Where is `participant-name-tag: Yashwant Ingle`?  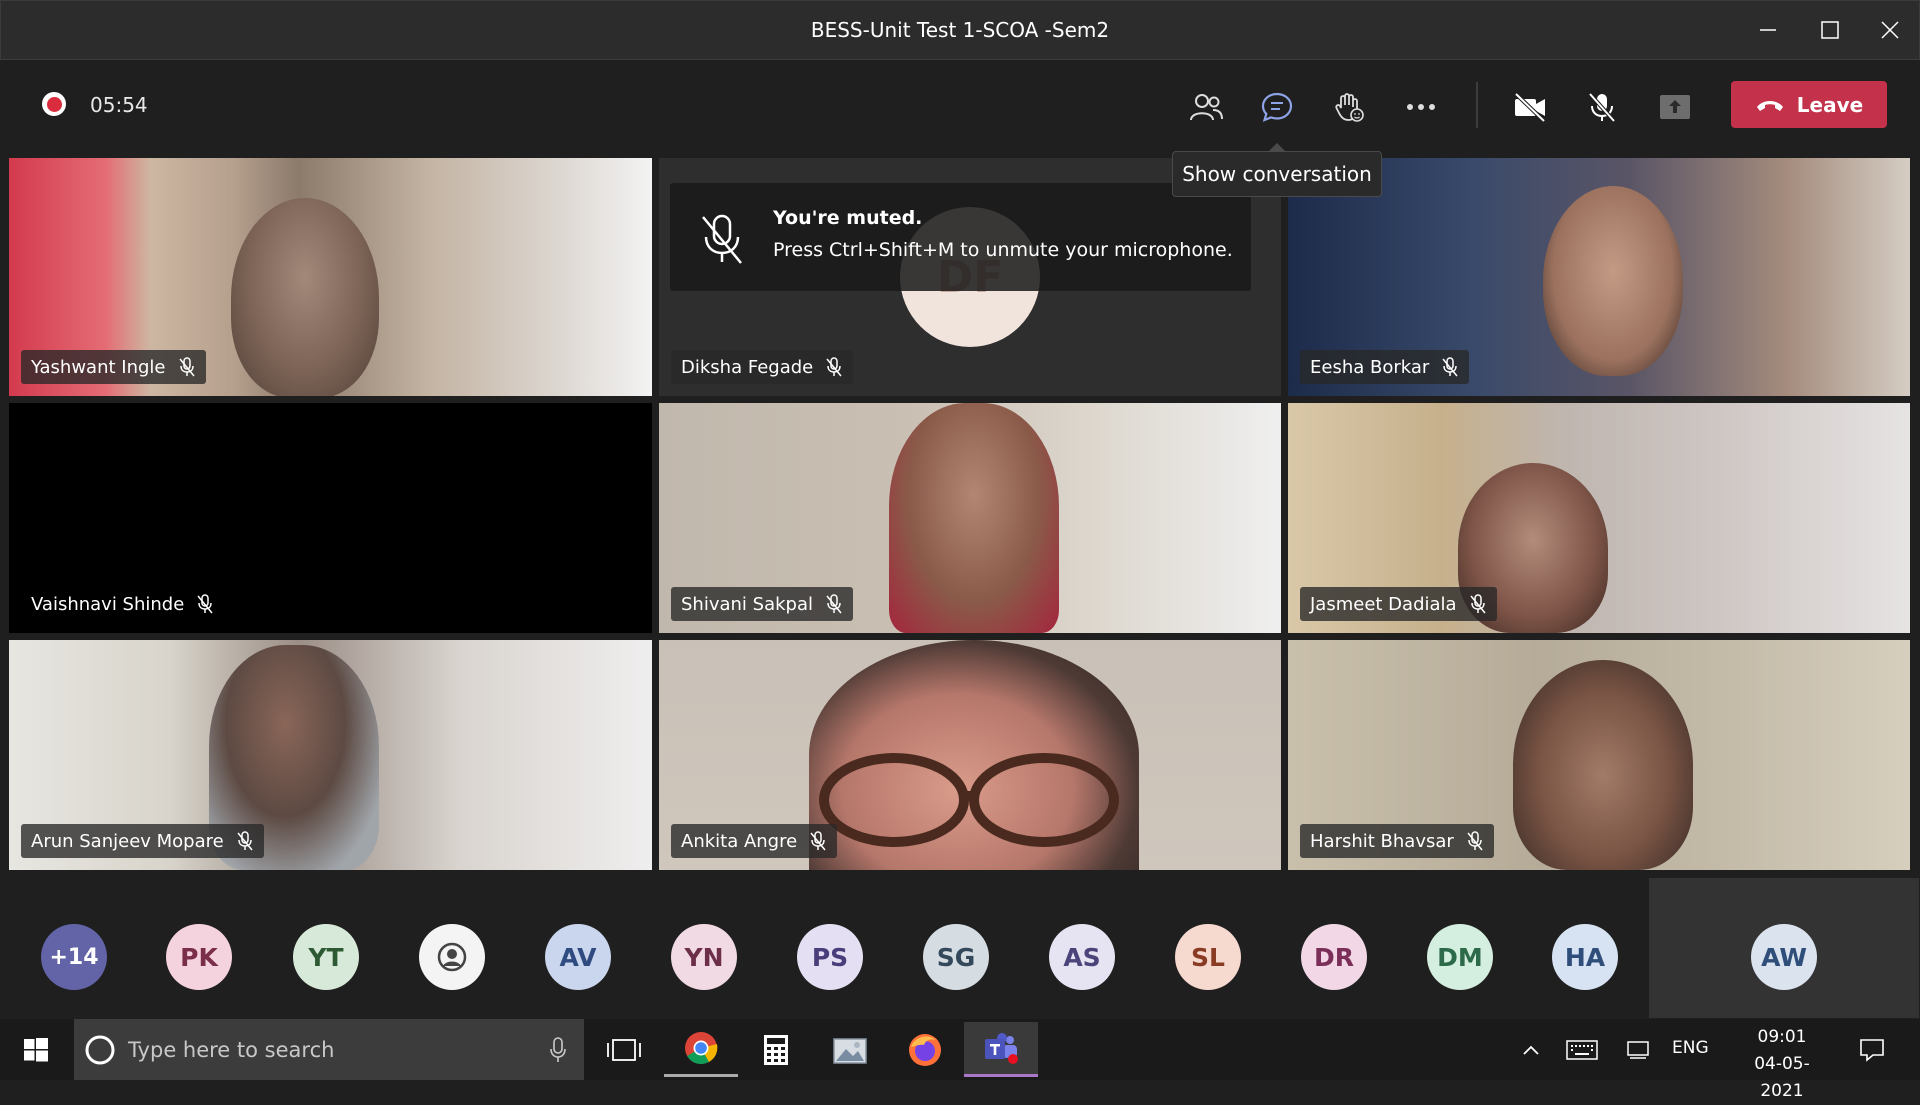 participant-name-tag: Yashwant Ingle is located at coordinates (113, 367).